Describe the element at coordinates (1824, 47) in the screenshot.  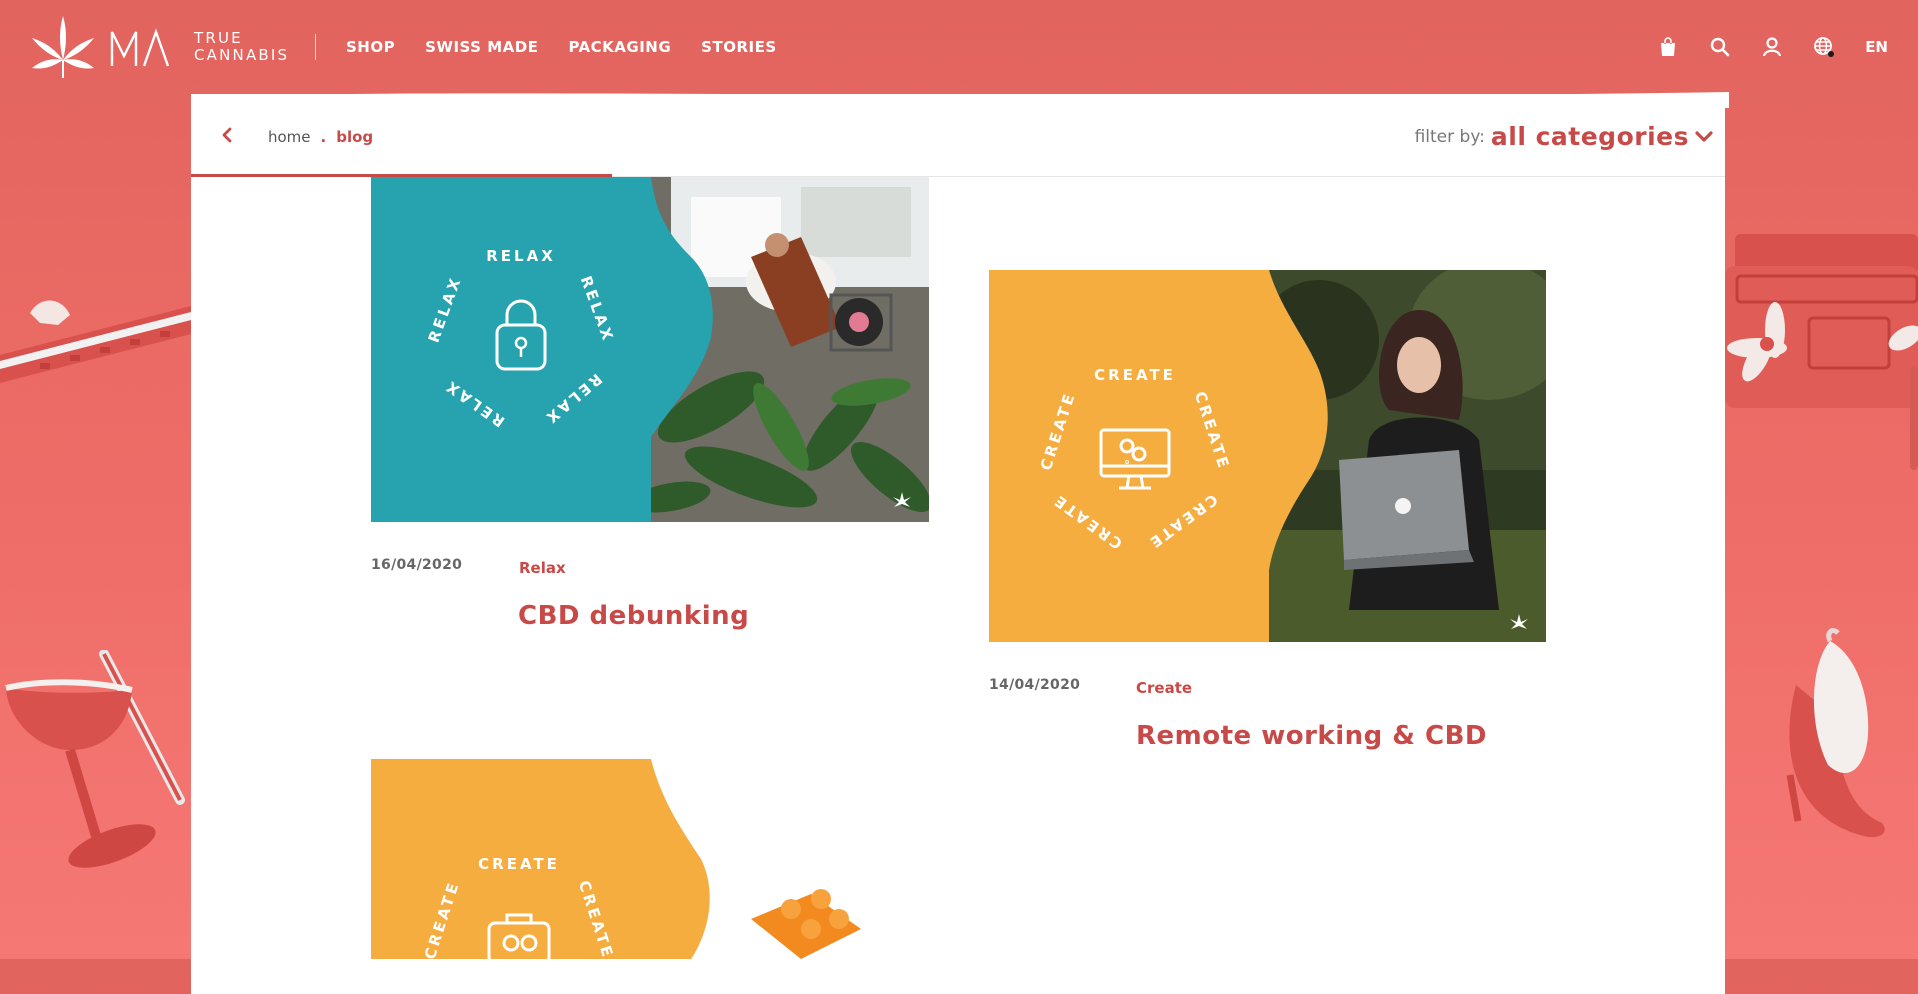
I see `globe-language-icon` at that location.